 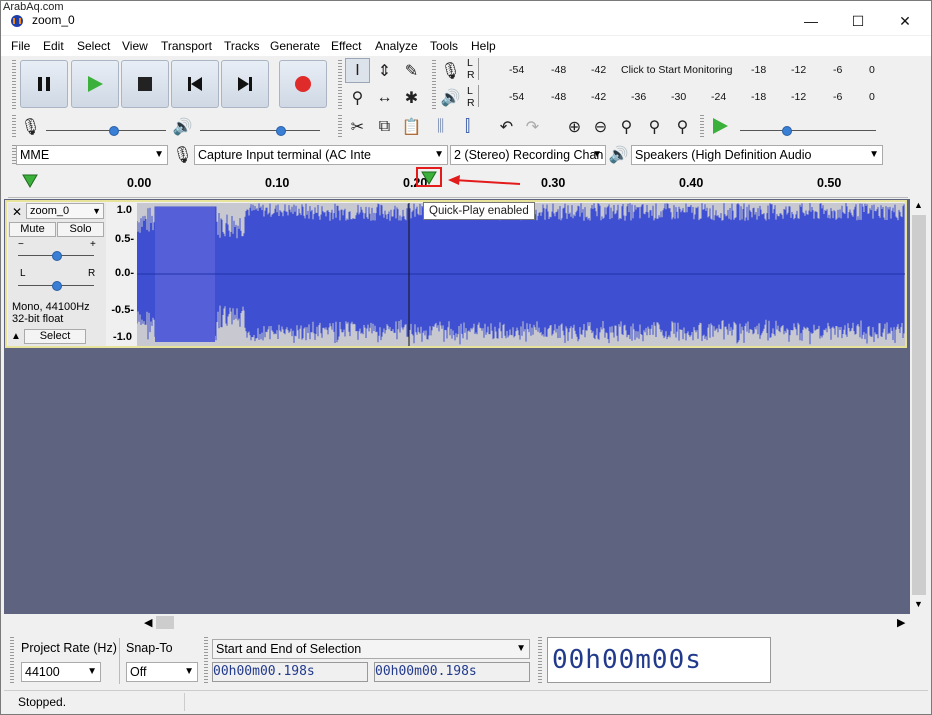 I want to click on select-track-button: Select, so click(x=55, y=336).